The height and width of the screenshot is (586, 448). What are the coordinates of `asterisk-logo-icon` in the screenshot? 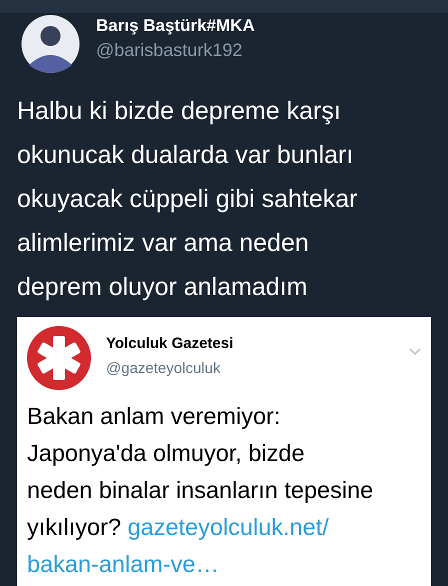 It's located at (59, 358).